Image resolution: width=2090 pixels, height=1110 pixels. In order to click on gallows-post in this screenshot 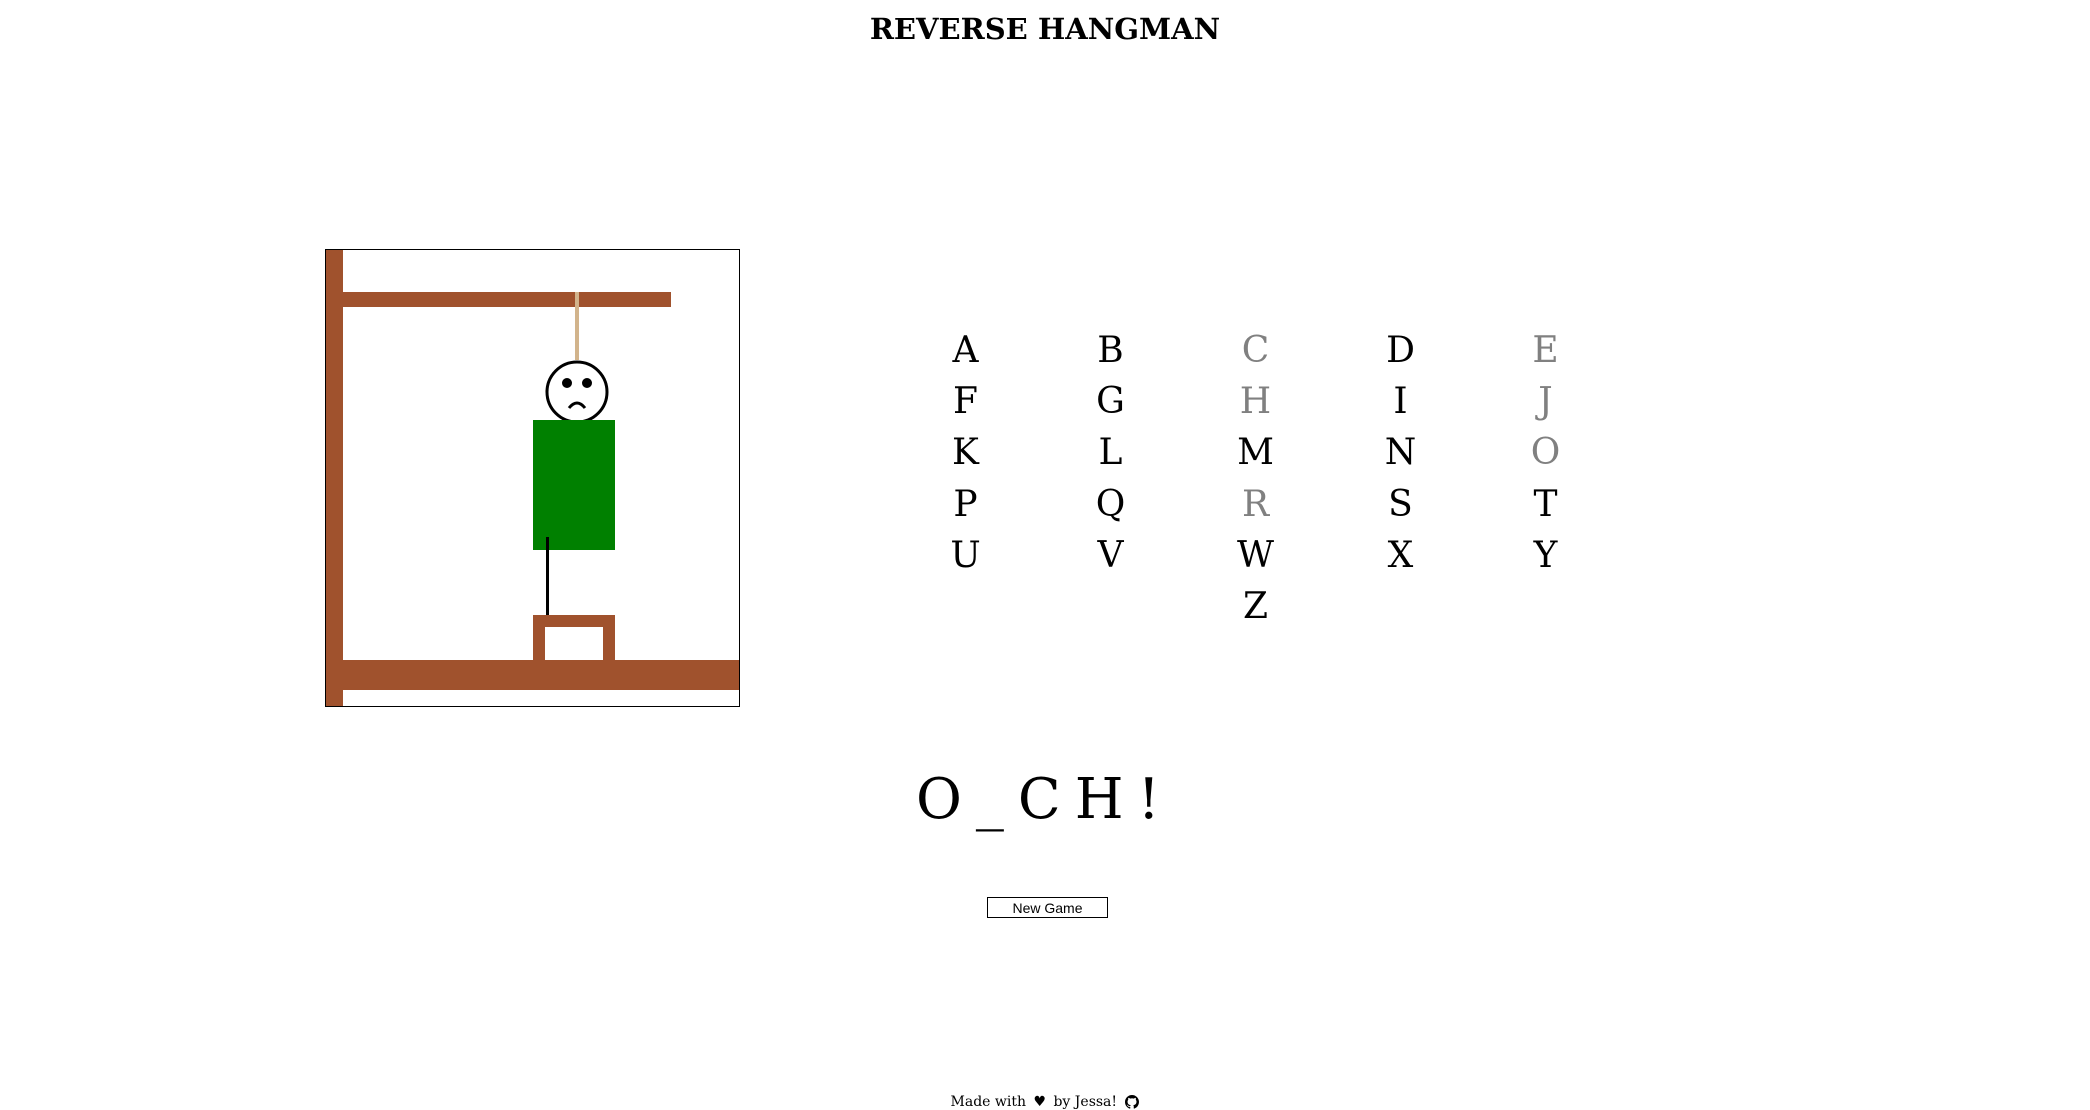, I will do `click(334, 478)`.